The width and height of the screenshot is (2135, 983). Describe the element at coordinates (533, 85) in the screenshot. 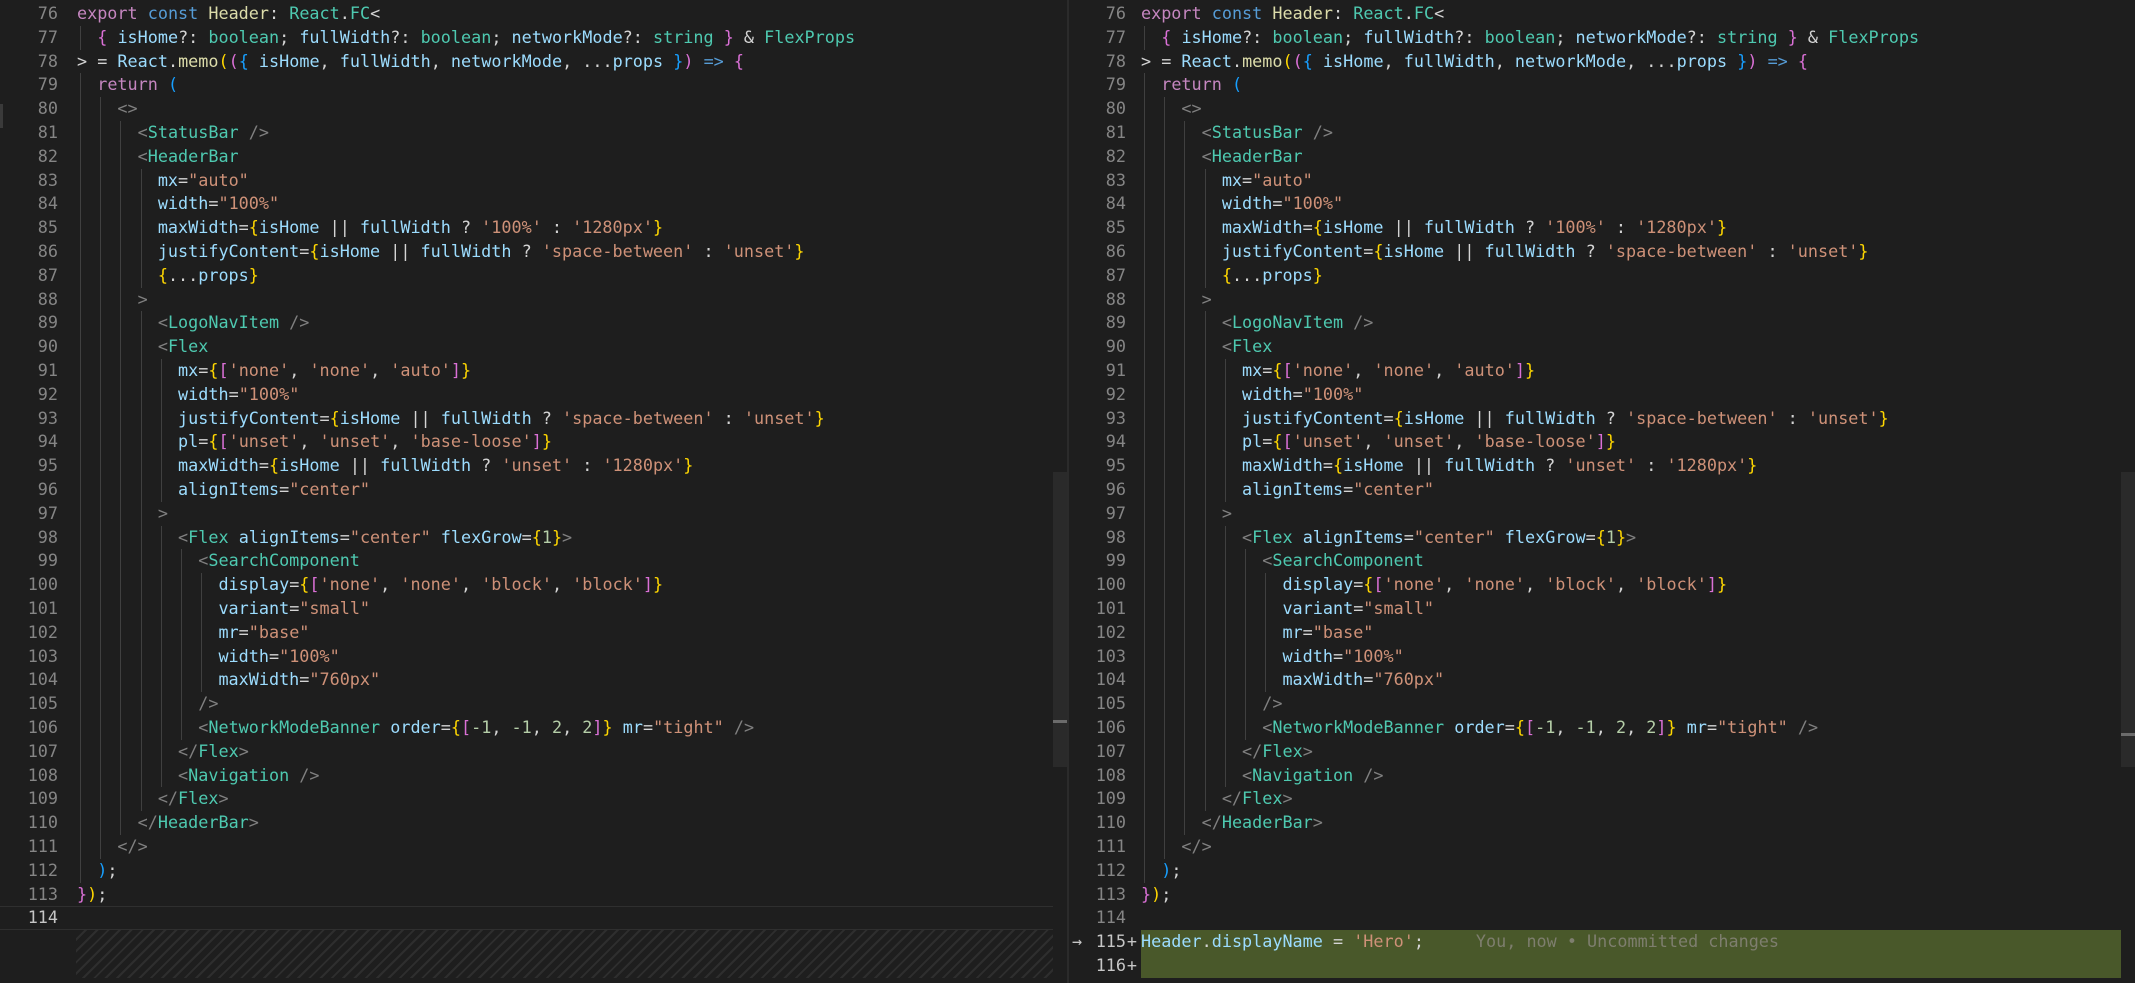

I see `code-line: 79 return (` at that location.